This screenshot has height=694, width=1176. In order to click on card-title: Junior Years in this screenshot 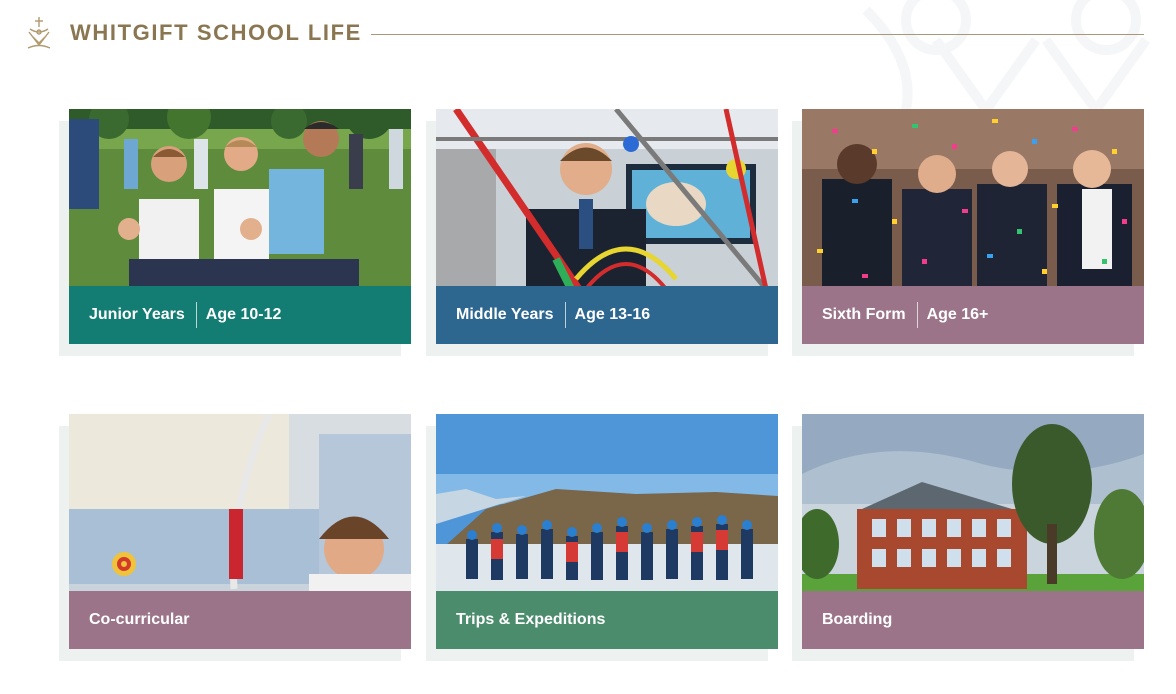, I will do `click(137, 314)`.